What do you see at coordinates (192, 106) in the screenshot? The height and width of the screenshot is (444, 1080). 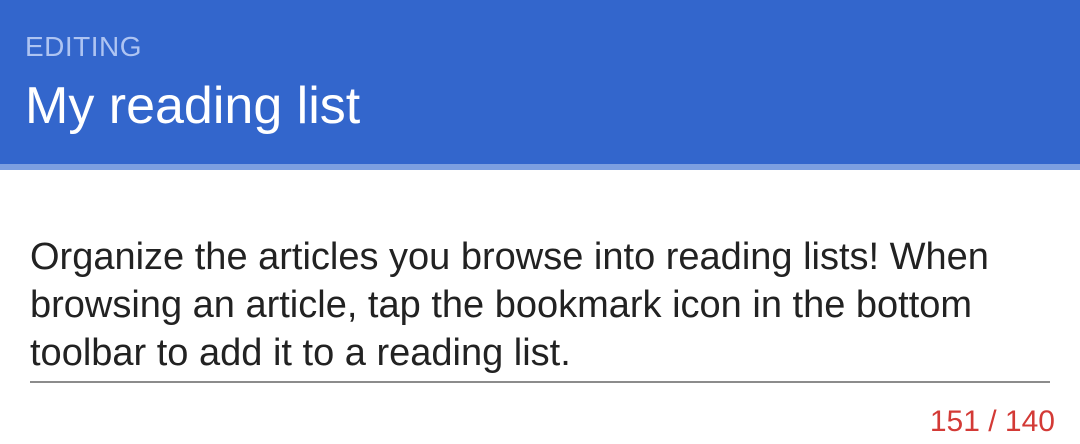 I see `reading-list-title: My reading list` at bounding box center [192, 106].